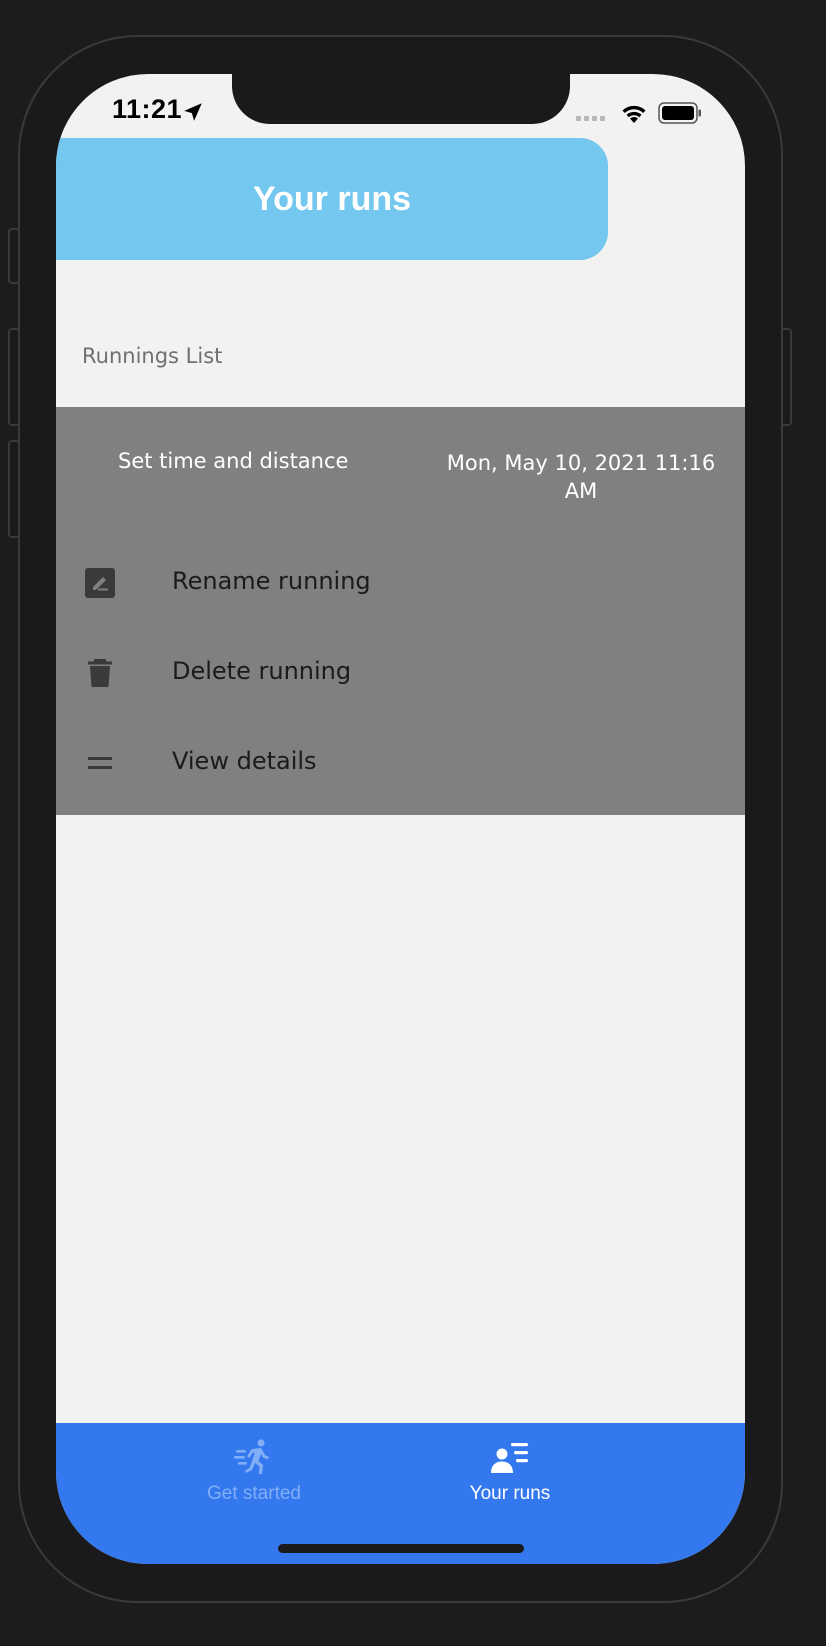  Describe the element at coordinates (262, 671) in the screenshot. I see `delete-running-label: Delete running` at that location.